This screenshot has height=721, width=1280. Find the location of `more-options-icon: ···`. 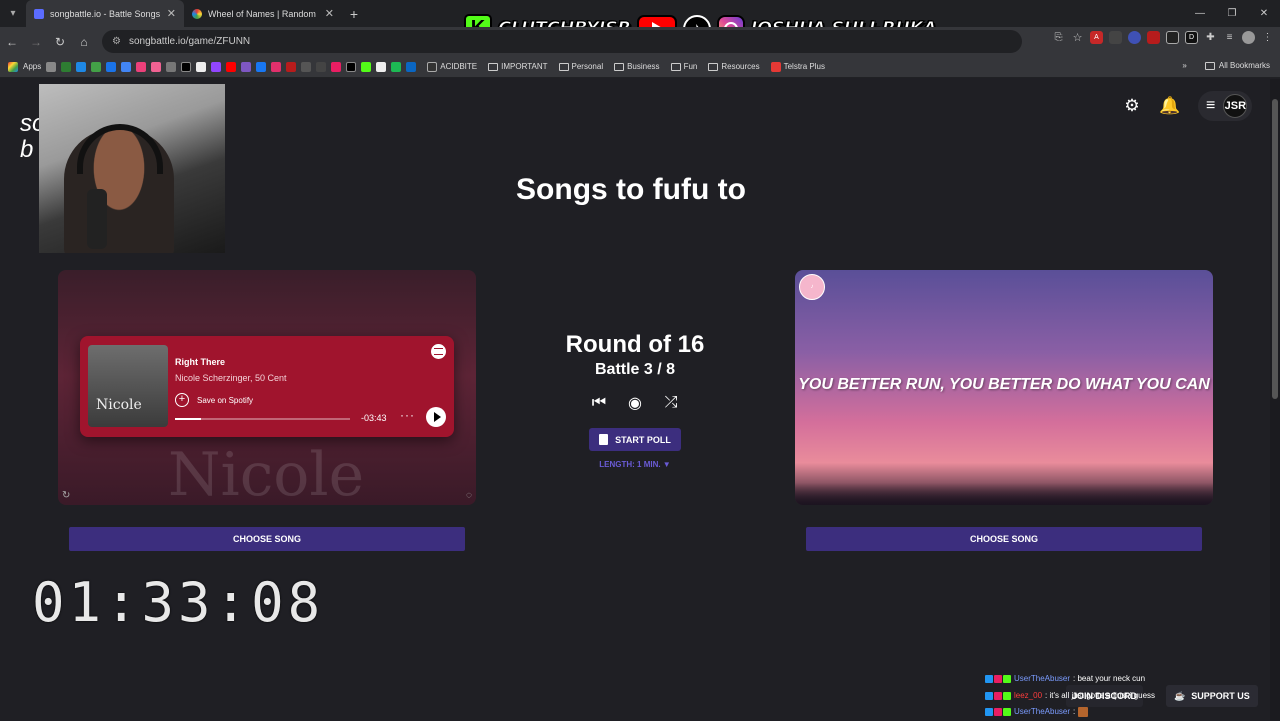

more-options-icon: ··· is located at coordinates (407, 415).